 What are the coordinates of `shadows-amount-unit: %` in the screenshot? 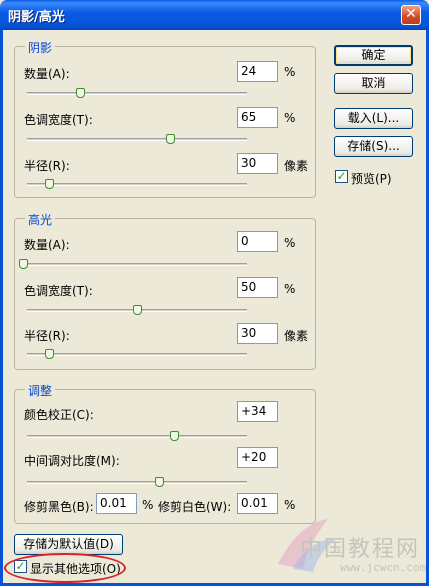 It's located at (290, 72).